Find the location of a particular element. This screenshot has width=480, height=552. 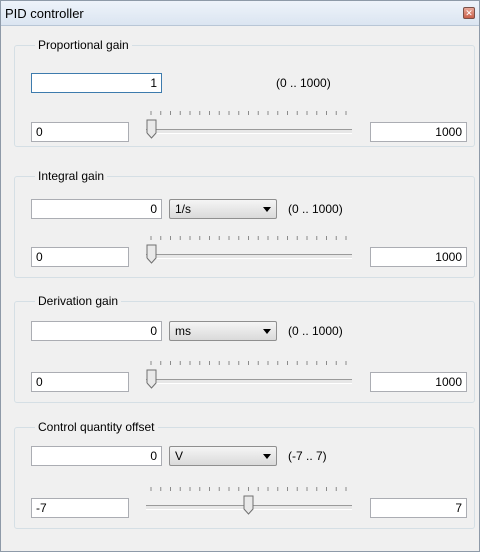

selected-unit: ms is located at coordinates (183, 331).